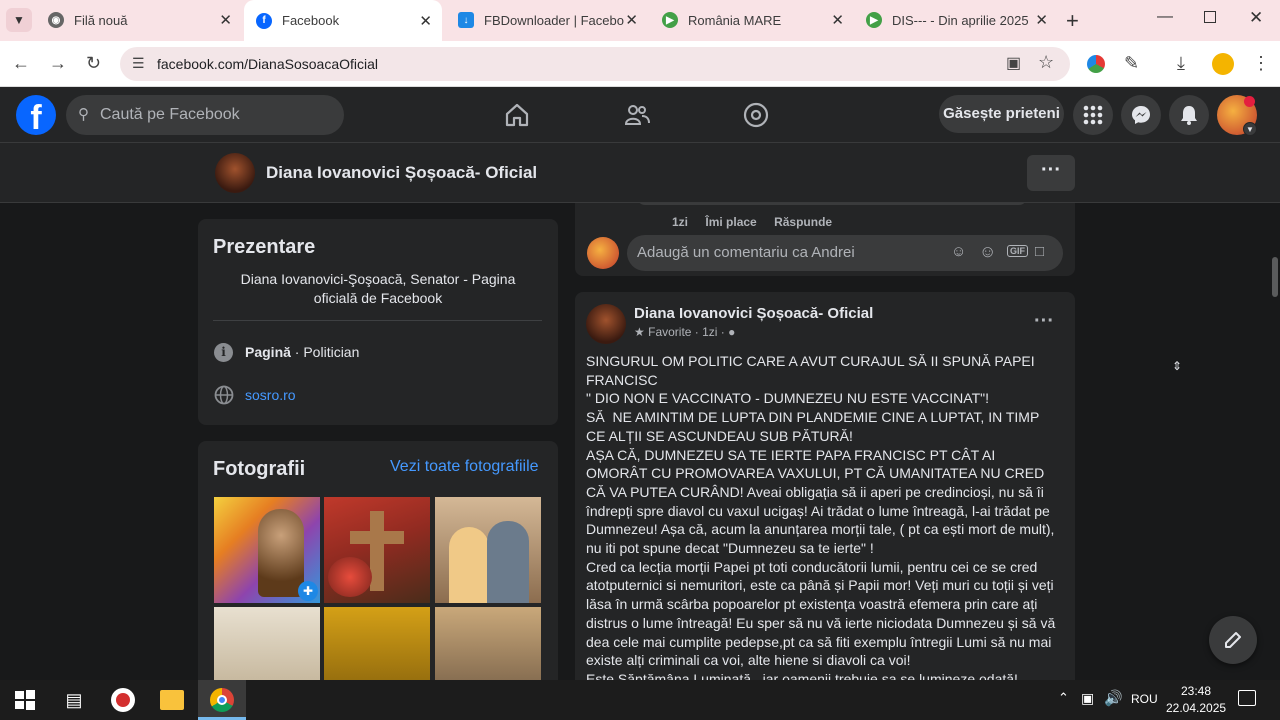 The width and height of the screenshot is (1280, 720). I want to click on record-dot, so click(123, 700).